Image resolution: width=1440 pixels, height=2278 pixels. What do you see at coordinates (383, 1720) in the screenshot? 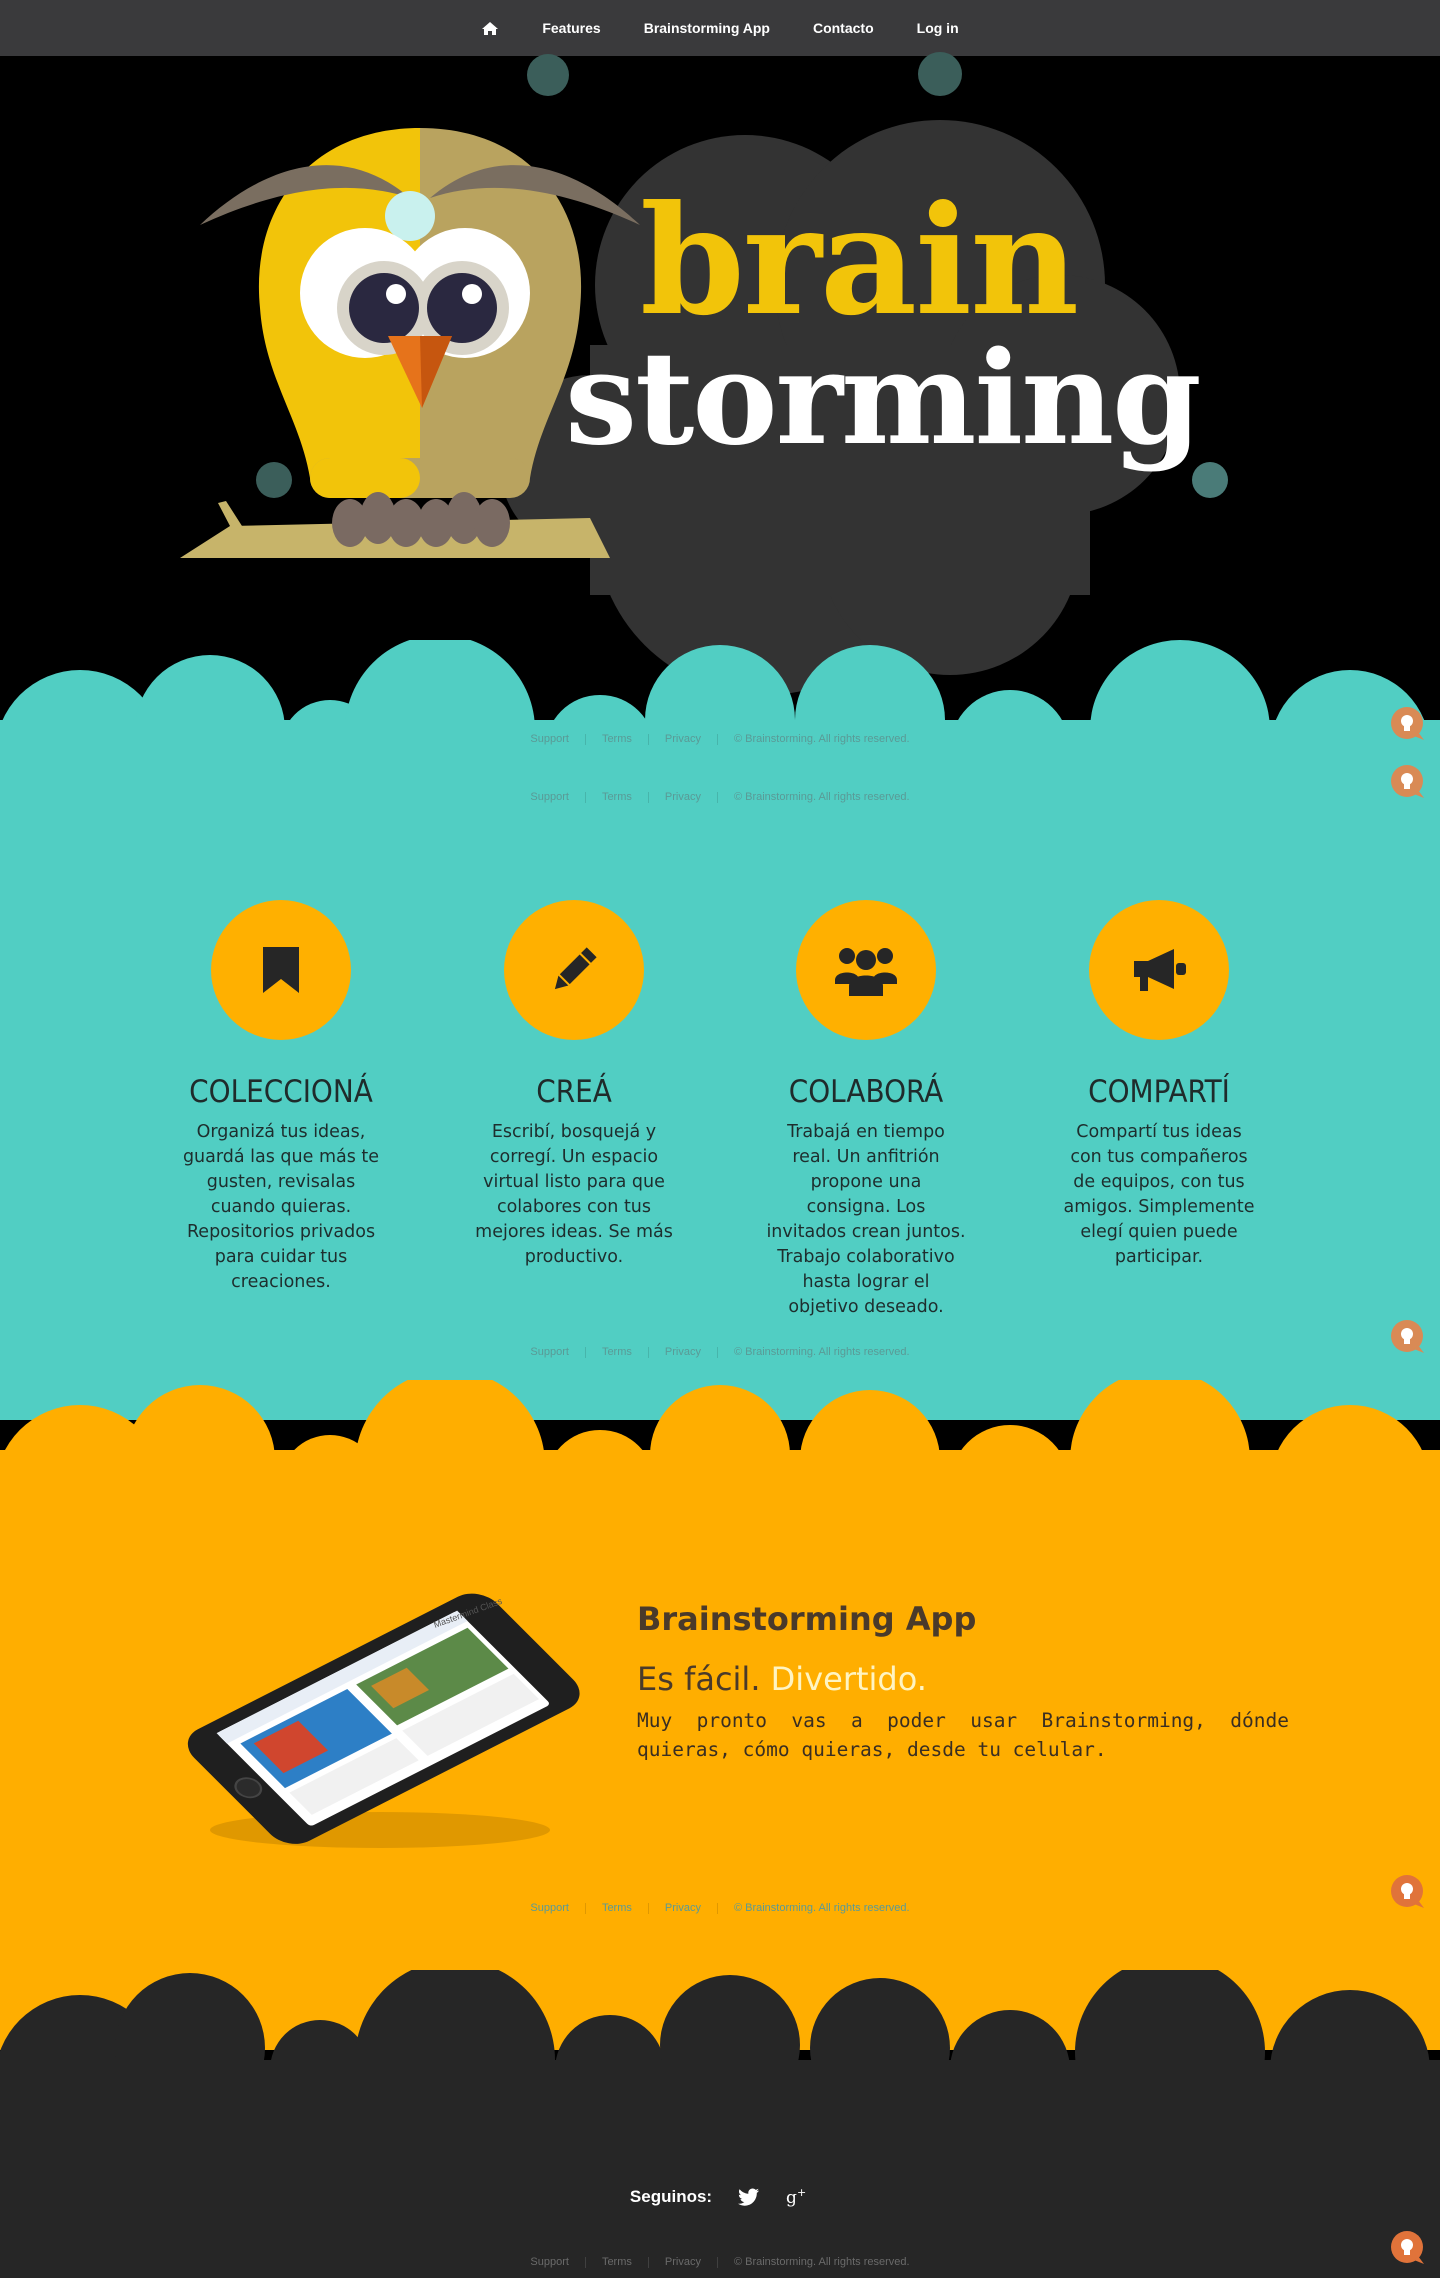
I see `phone-illustration: Mastermind Class` at bounding box center [383, 1720].